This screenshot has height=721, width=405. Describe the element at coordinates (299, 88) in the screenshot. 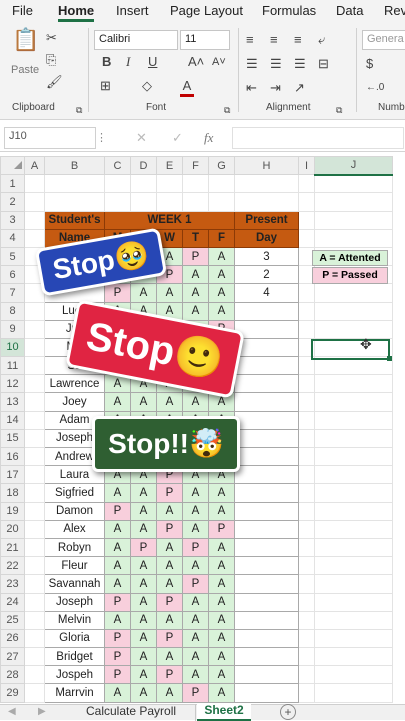

I see `orientation-icon: ↗` at that location.